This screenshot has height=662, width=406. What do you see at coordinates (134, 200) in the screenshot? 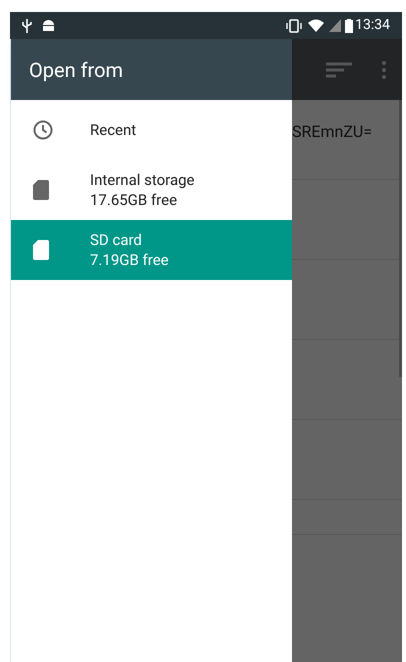
I see `drawer-item-subtitle: 17.65GB free` at bounding box center [134, 200].